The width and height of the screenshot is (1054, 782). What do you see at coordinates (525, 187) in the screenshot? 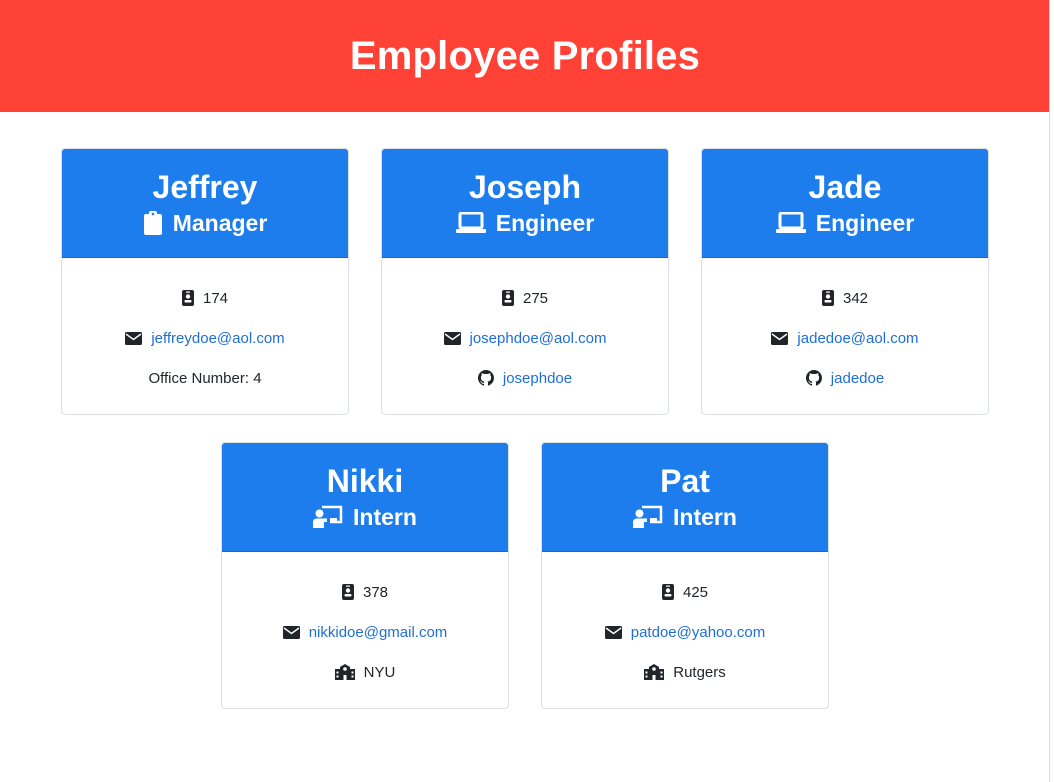
I see `employee-name: Joseph` at bounding box center [525, 187].